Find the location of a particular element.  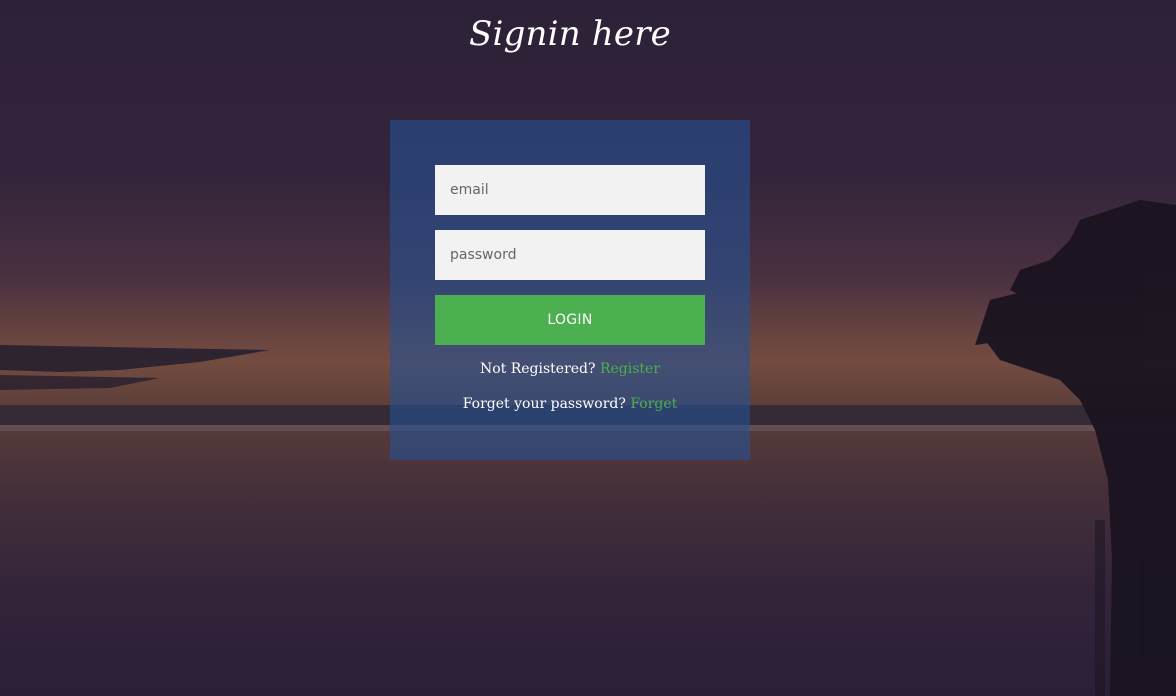

password-input is located at coordinates (570, 255).